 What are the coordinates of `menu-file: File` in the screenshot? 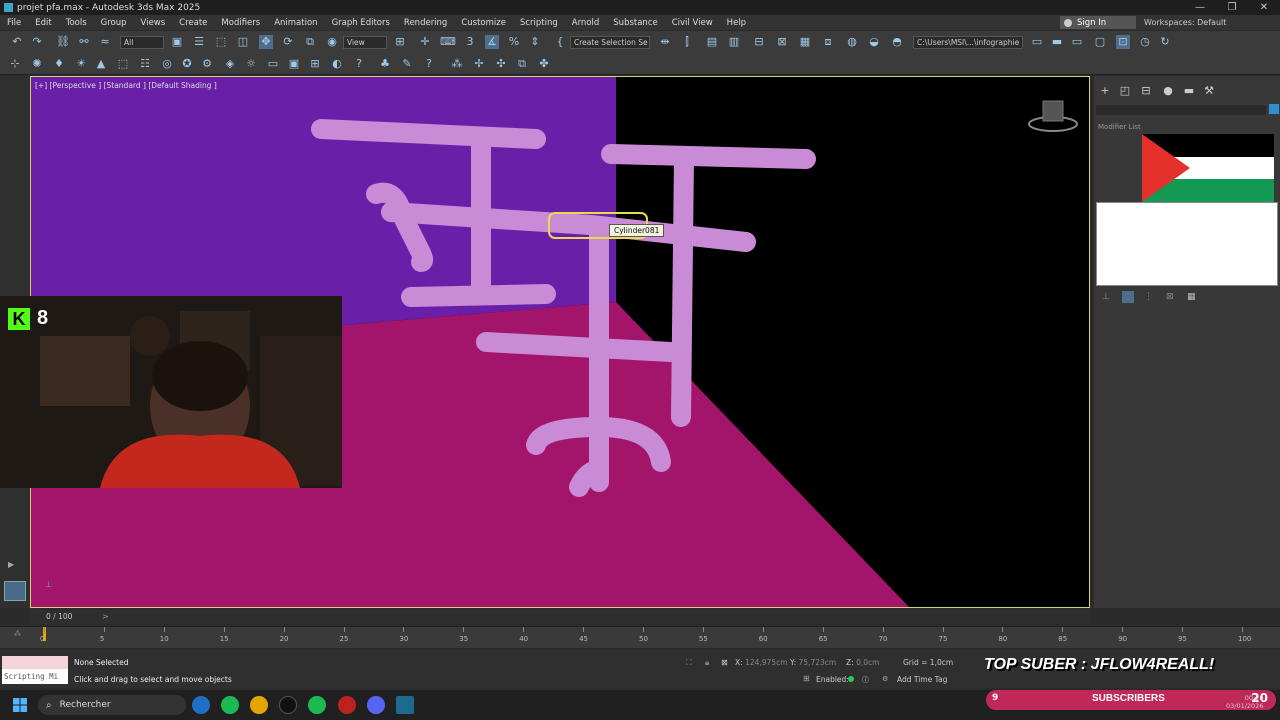 It's located at (14, 23).